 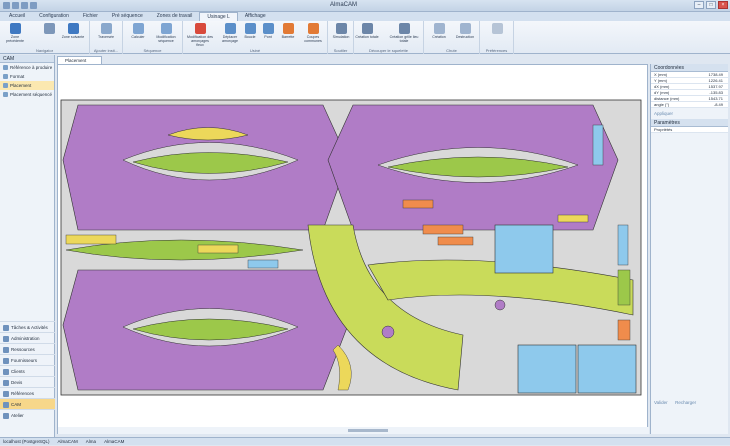 I want to click on loop-icon, so click(x=250, y=28).